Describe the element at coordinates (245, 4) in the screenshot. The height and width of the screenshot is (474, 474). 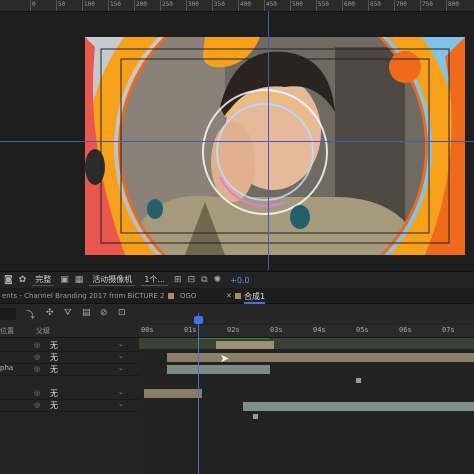
I see `ruler-label: 400` at that location.